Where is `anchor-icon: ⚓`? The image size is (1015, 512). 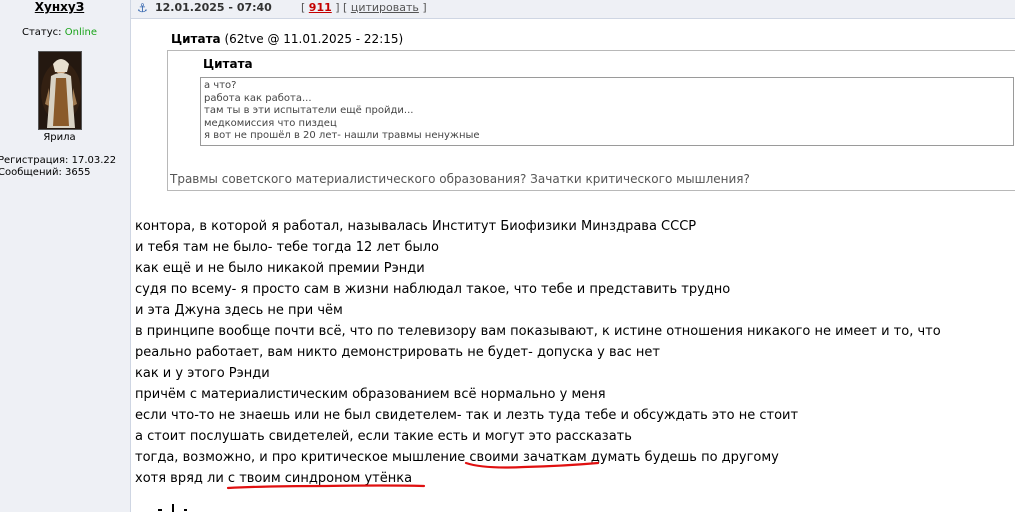 anchor-icon: ⚓ is located at coordinates (142, 8).